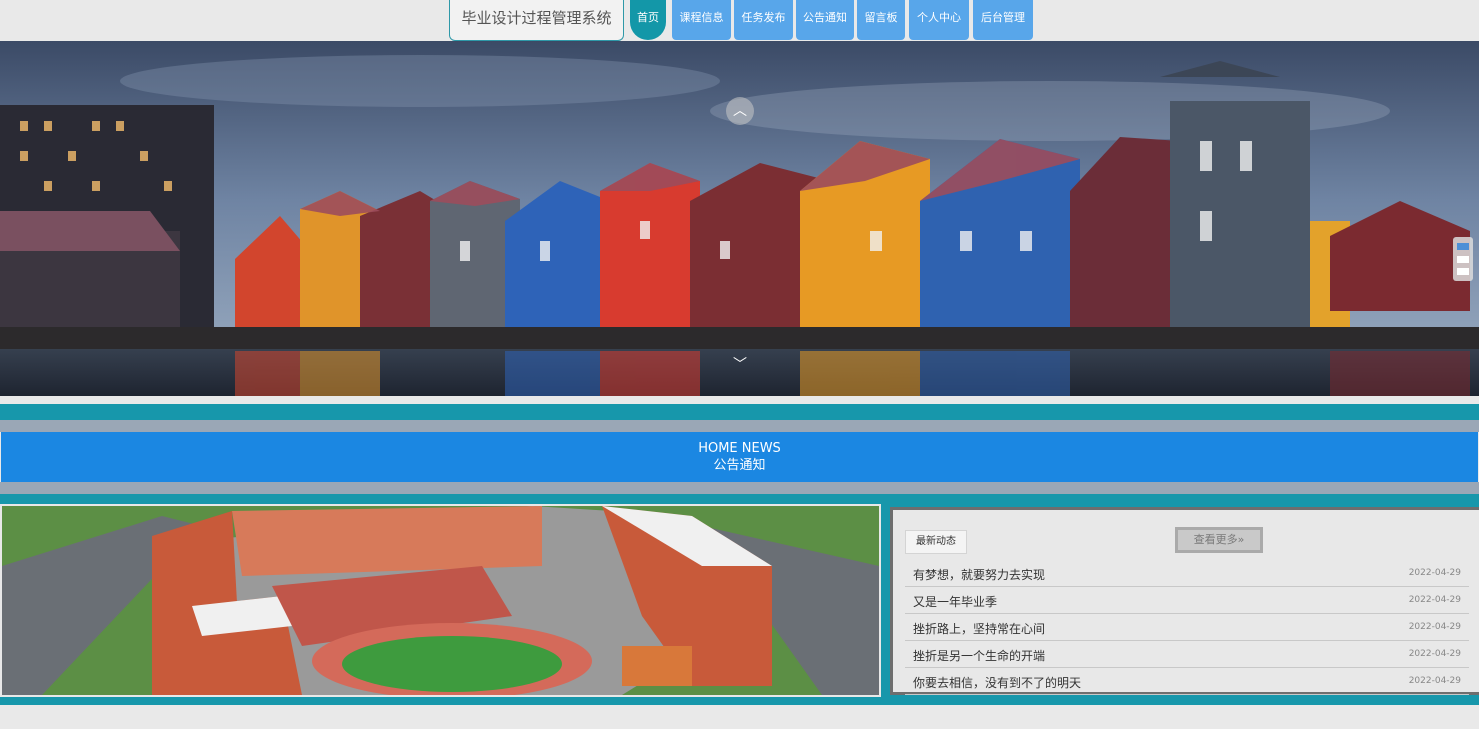 The width and height of the screenshot is (1479, 729). Describe the element at coordinates (1463, 246) in the screenshot. I see `side-tool-blue` at that location.